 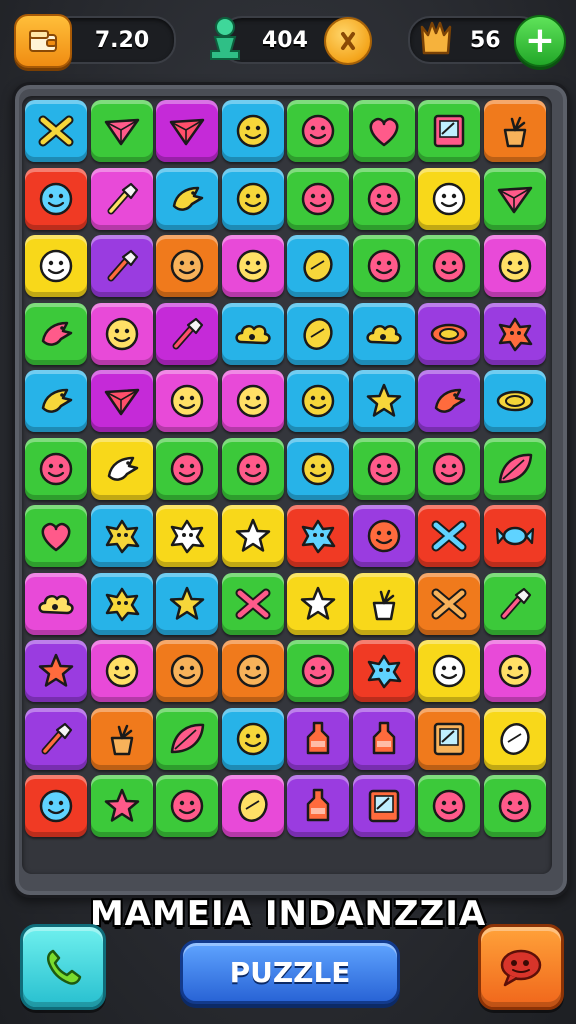 I want to click on tile-heart-r6c0, so click(x=56, y=536).